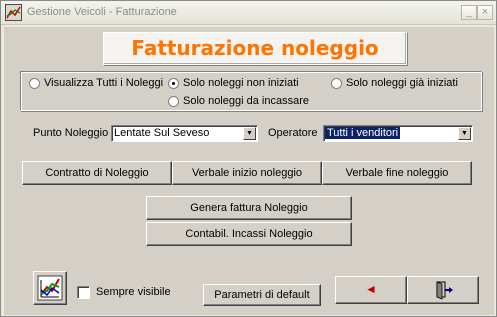  I want to click on radio-gia-iniziati: Solo noleggi già iniziati, so click(394, 83).